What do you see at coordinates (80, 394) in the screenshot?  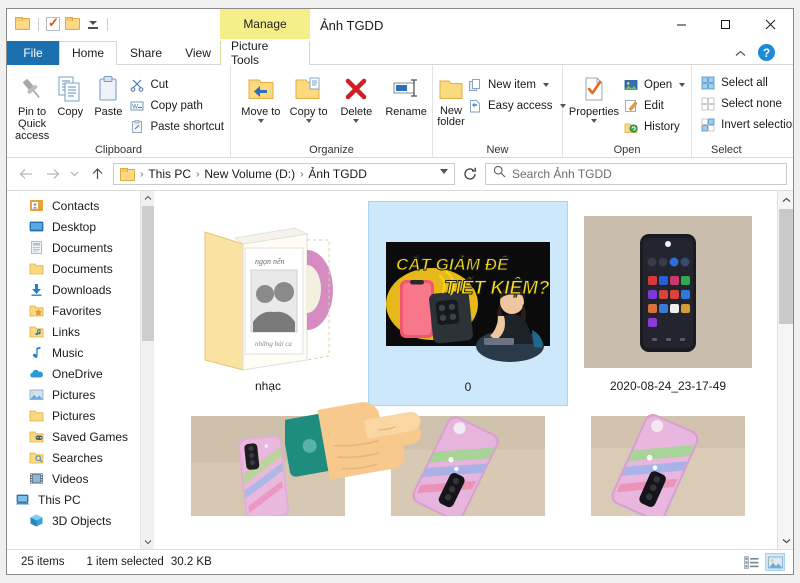 I see `sidebar-item-pictures-library: Pictures` at bounding box center [80, 394].